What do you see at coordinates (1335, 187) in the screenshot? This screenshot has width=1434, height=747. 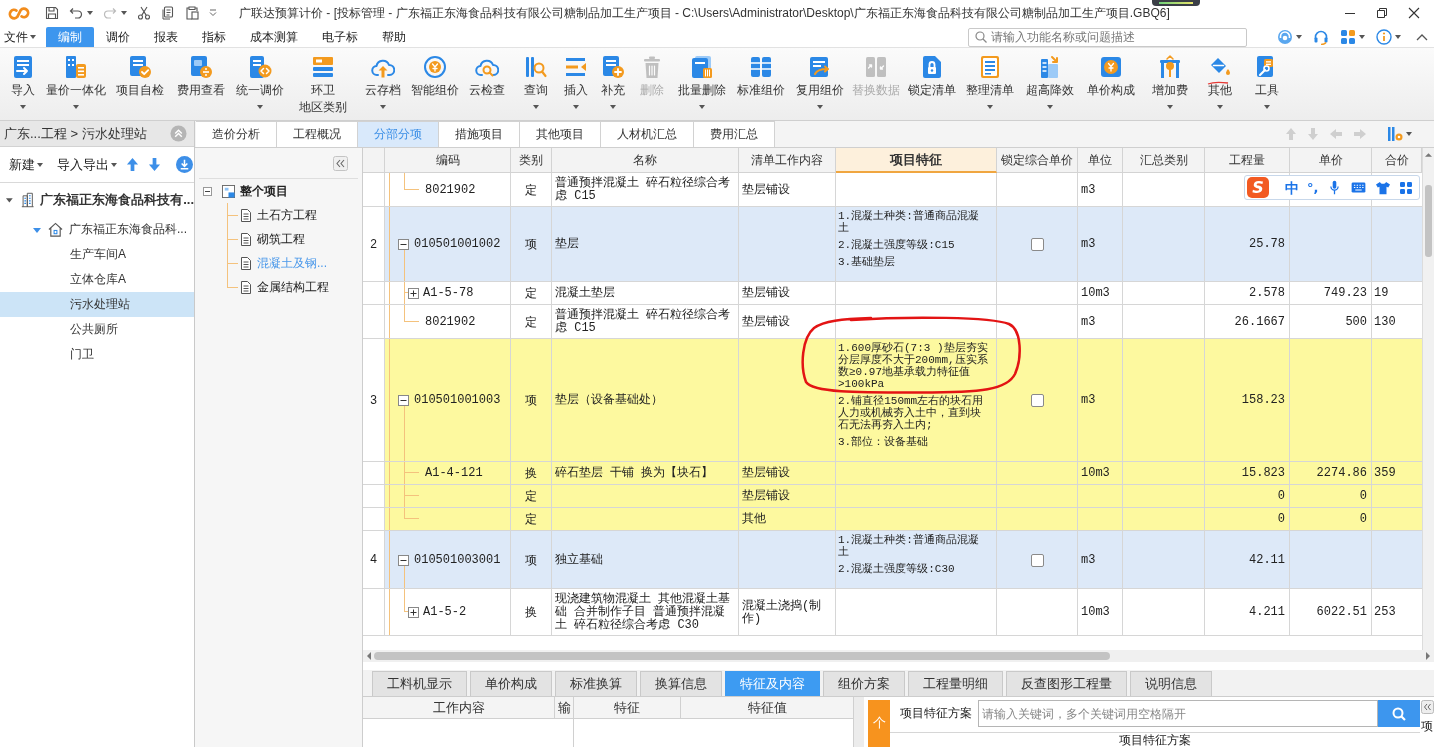 I see `microphone-icon` at bounding box center [1335, 187].